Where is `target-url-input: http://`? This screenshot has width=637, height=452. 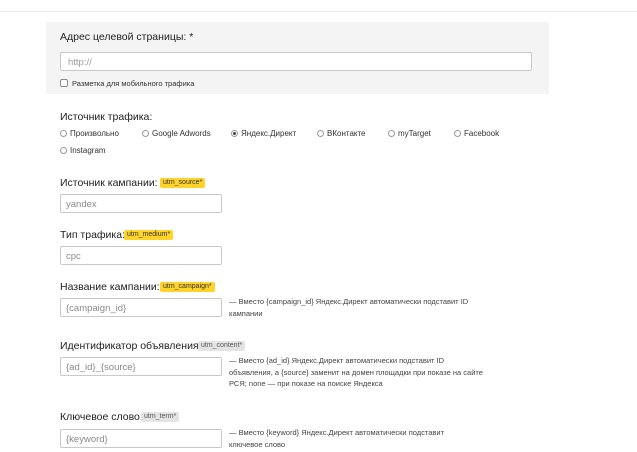 target-url-input: http:// is located at coordinates (296, 61).